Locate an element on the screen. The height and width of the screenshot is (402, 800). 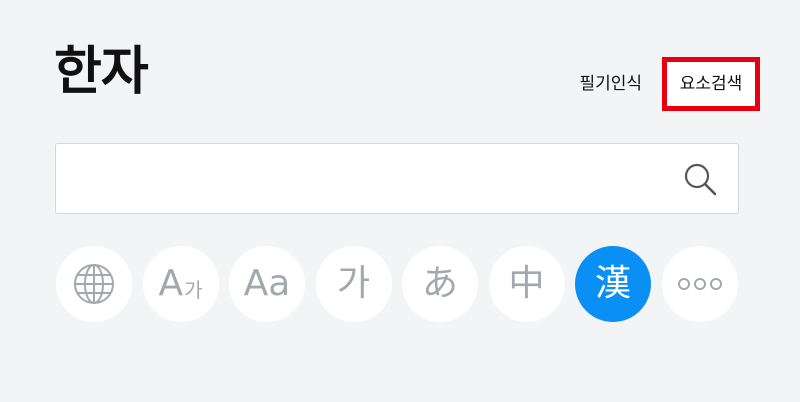
lang-label-english: Aa is located at coordinates (267, 283).